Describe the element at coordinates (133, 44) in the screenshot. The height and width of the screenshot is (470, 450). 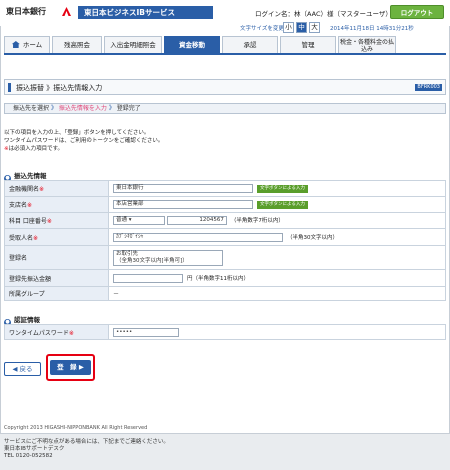
I see `tab-statement: 入出金明細照会` at that location.